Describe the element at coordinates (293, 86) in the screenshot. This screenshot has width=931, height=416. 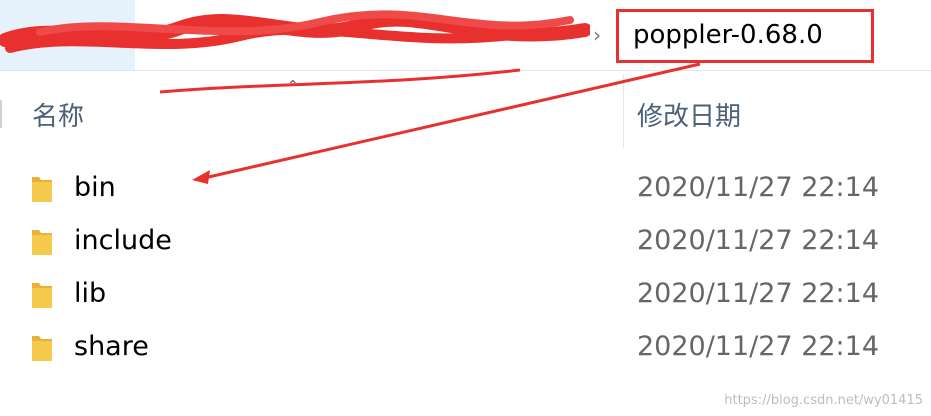
I see `sort-caret-icon: ⌃` at that location.